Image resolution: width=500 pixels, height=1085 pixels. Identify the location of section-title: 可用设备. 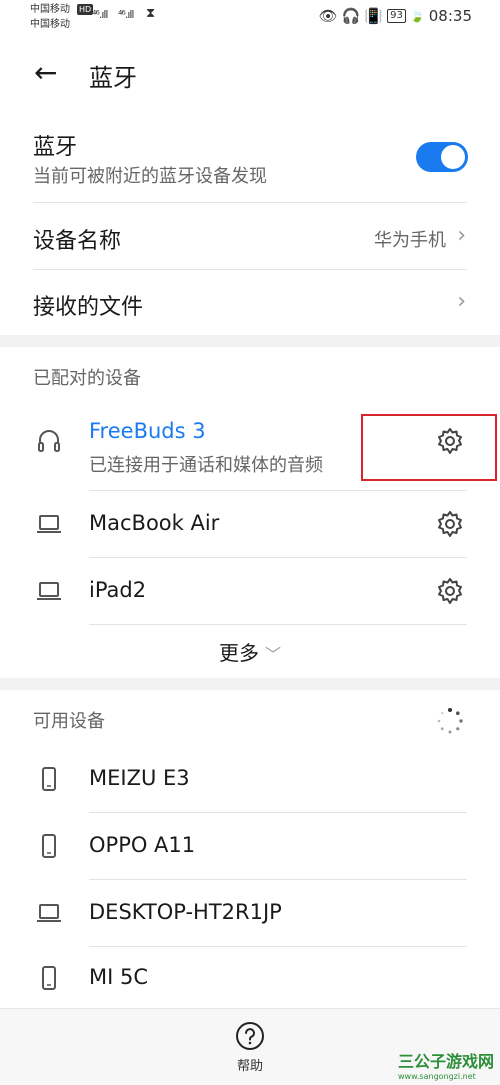
(69, 721).